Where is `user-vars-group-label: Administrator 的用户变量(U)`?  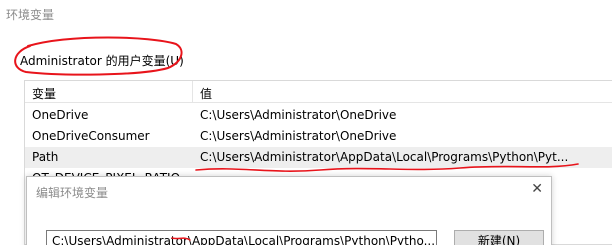
user-vars-group-label: Administrator 的用户变量(U) is located at coordinates (102, 61).